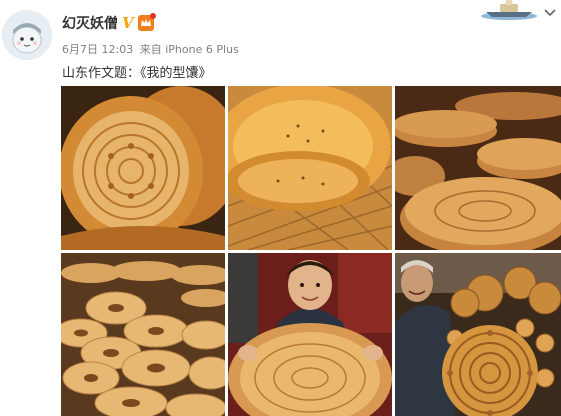 The image size is (561, 416). What do you see at coordinates (143, 168) in the screenshot?
I see `image-embossed-naan-stack` at bounding box center [143, 168].